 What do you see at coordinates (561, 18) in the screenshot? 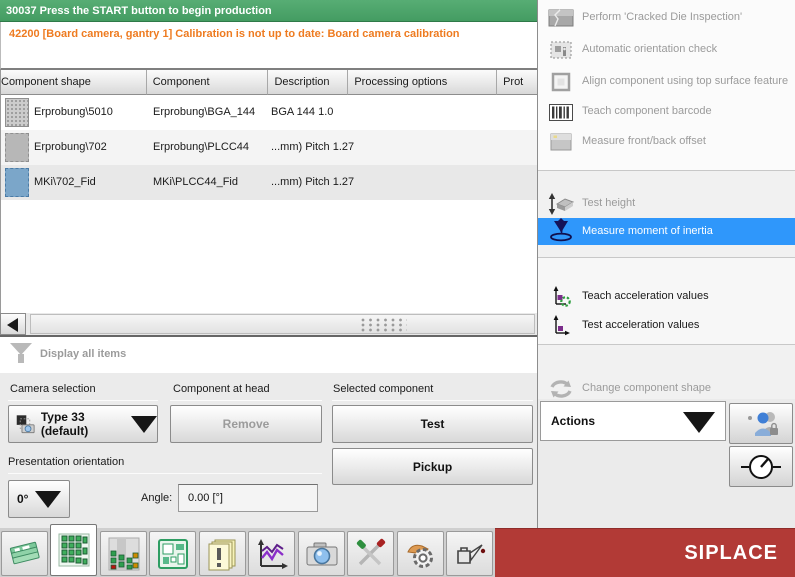
I see `cracked-die-icon` at bounding box center [561, 18].